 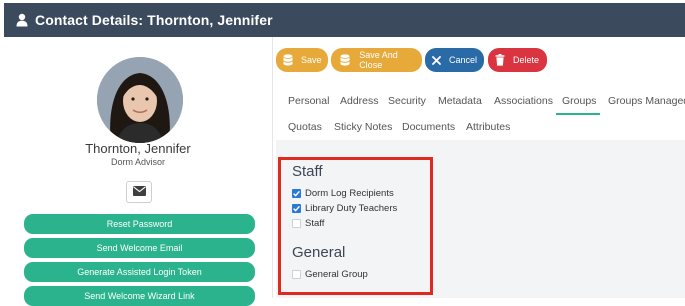 I want to click on tab-quotas: Quotas, so click(x=305, y=127).